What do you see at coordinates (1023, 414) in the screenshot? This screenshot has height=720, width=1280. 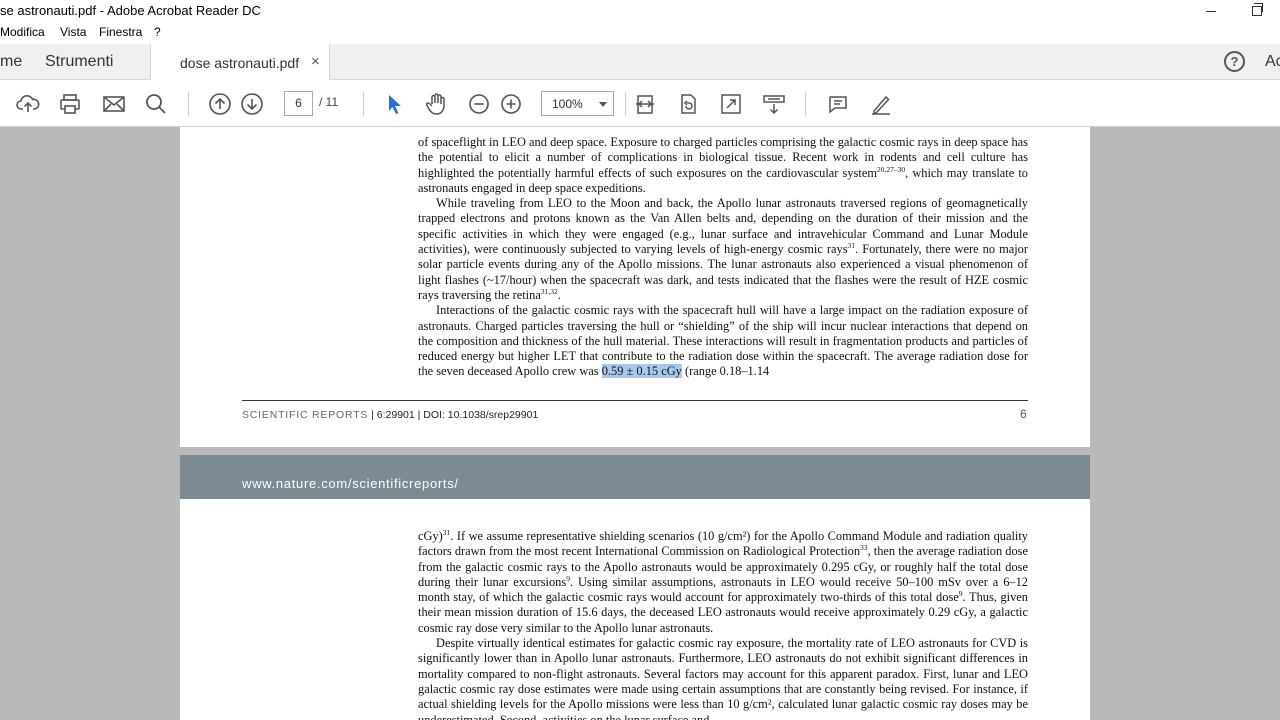 I see `footer-page-number: 6` at bounding box center [1023, 414].